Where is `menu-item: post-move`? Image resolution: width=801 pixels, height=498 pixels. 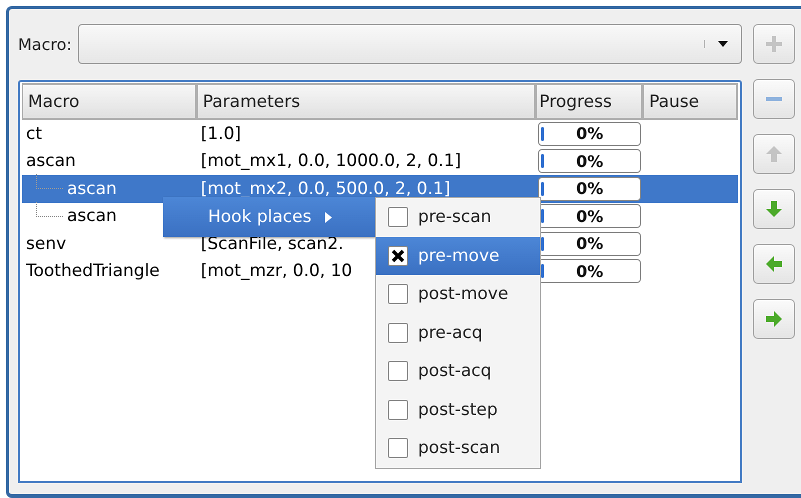 menu-item: post-move is located at coordinates (458, 294).